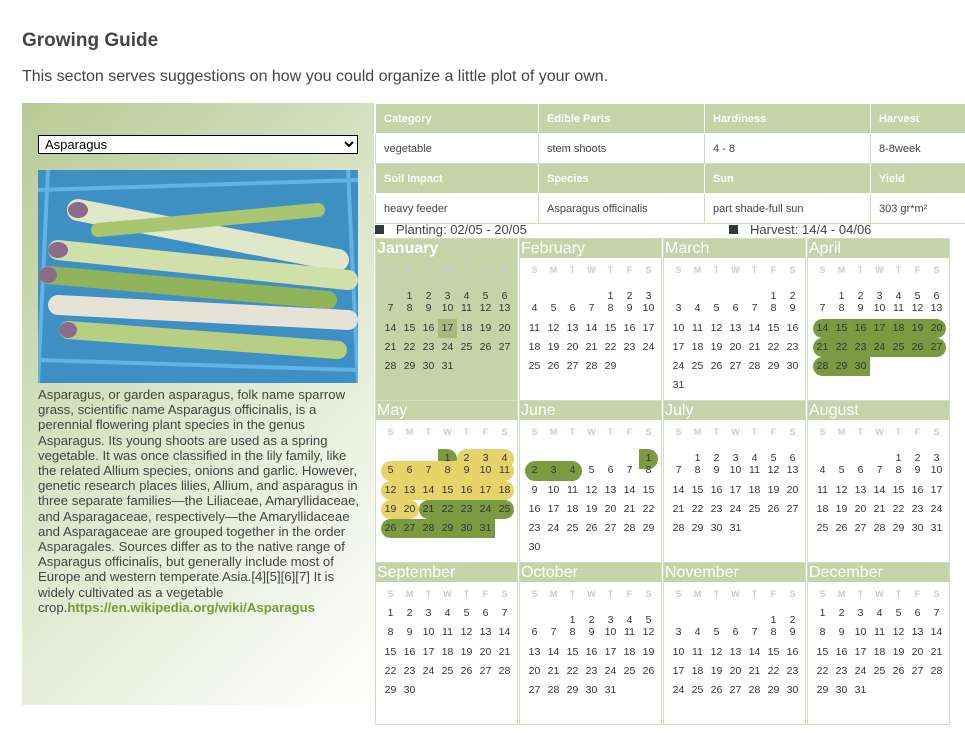  I want to click on calendar-day: 1, so click(822, 613).